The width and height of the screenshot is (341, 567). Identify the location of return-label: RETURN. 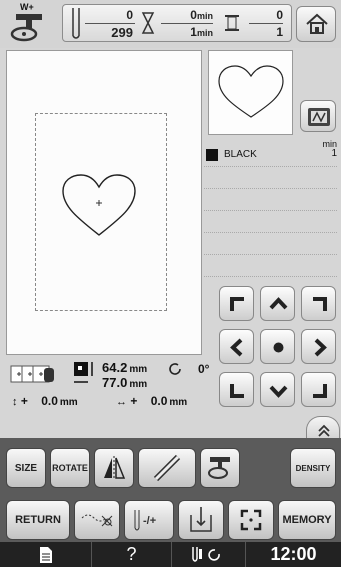
(38, 520).